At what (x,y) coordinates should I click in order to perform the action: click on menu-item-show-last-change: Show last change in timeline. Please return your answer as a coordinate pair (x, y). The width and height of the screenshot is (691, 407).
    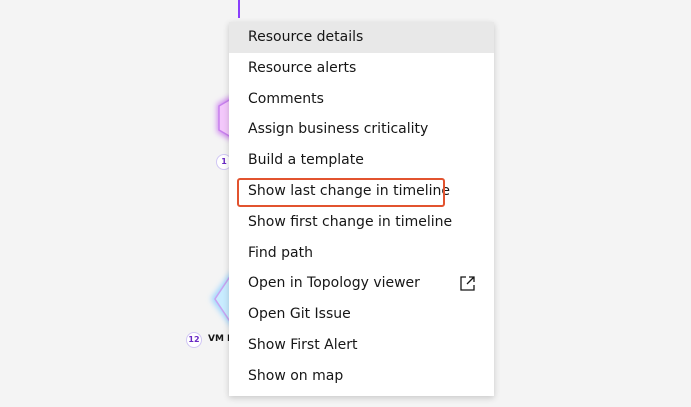
    Looking at the image, I should click on (361, 191).